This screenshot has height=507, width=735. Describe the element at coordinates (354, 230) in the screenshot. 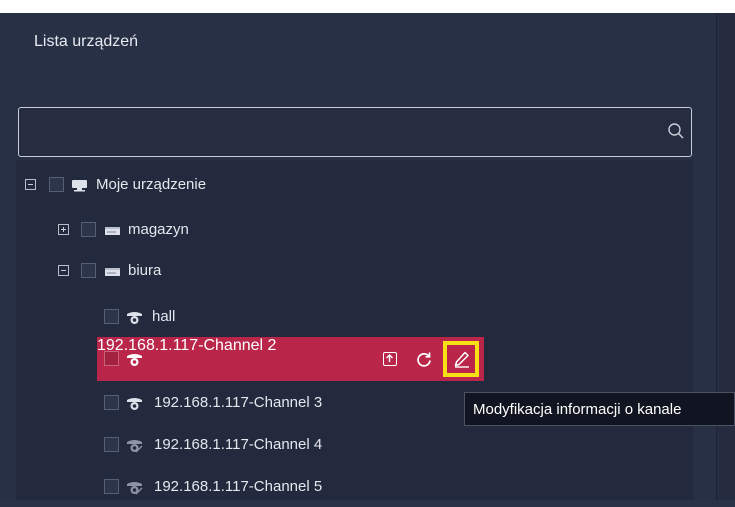

I see `tree-node-magazyn: magazyn` at that location.